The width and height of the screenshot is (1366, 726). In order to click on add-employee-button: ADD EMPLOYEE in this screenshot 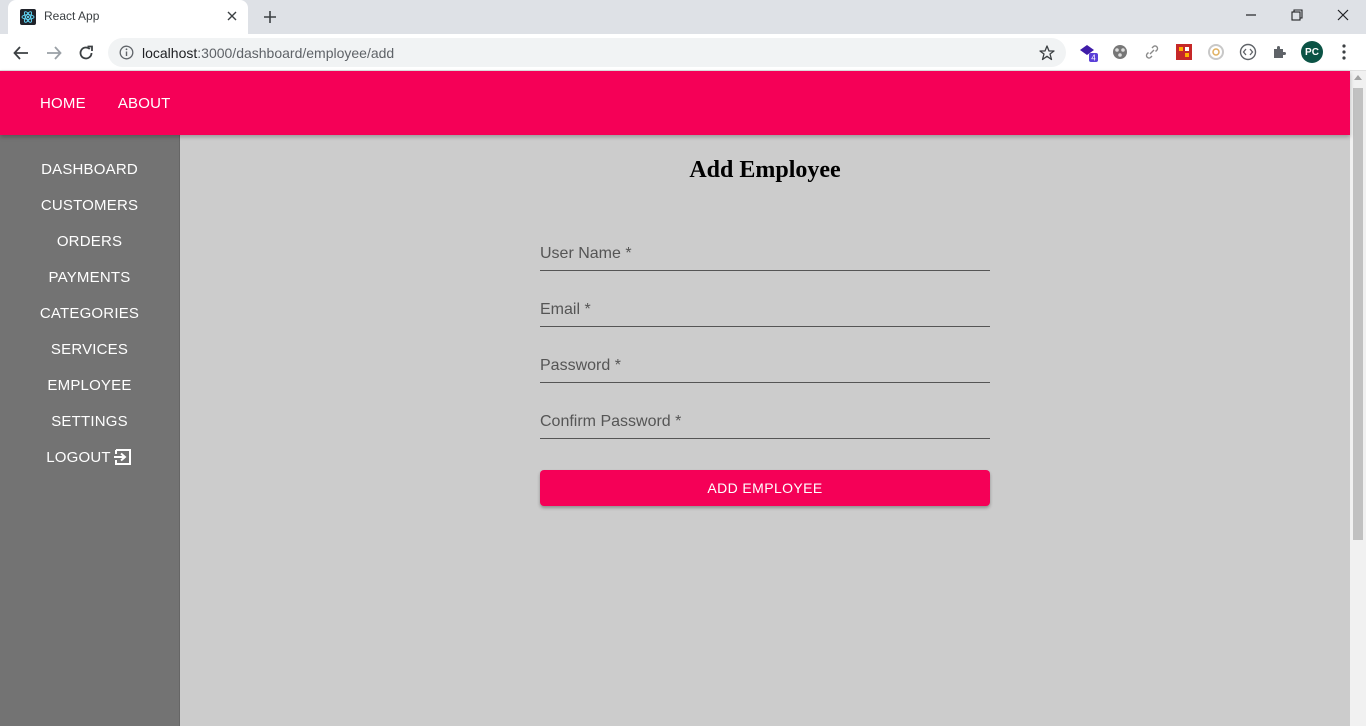, I will do `click(765, 488)`.